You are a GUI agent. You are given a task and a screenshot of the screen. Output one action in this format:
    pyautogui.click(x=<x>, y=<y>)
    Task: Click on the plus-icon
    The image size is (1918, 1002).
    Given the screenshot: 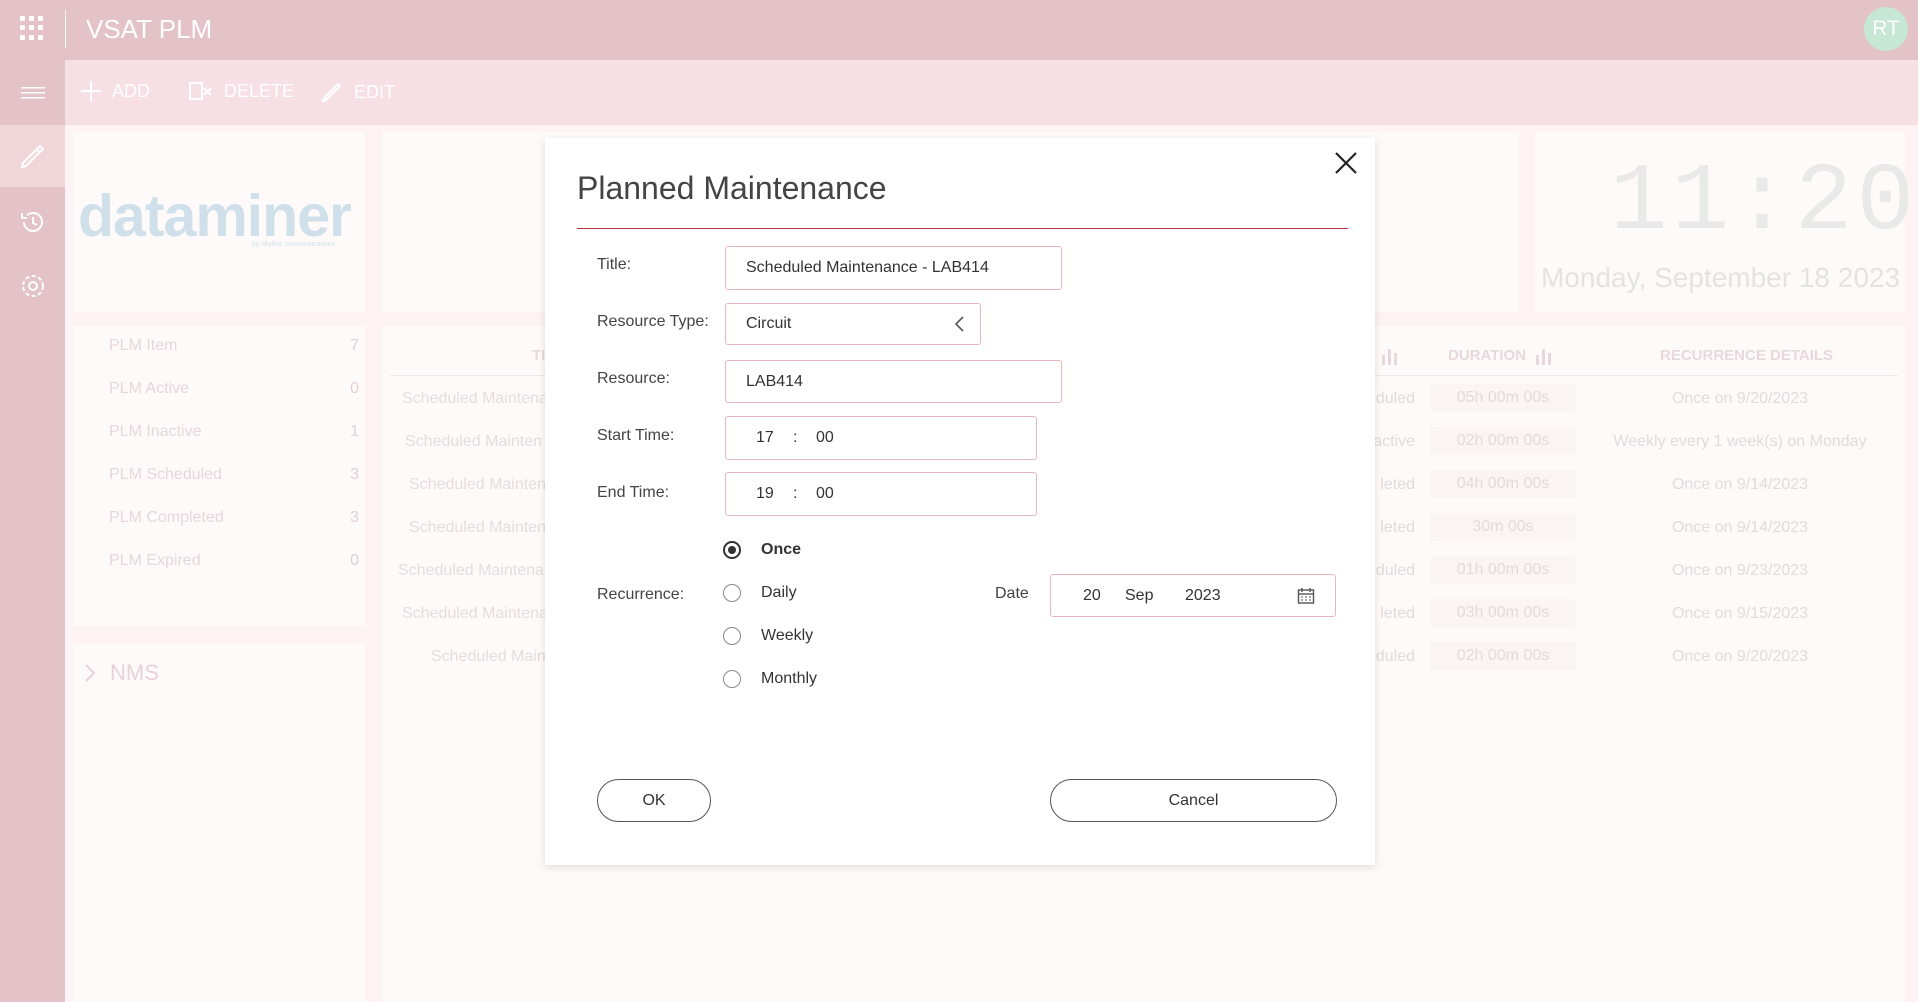 What is the action you would take?
    pyautogui.click(x=91, y=91)
    